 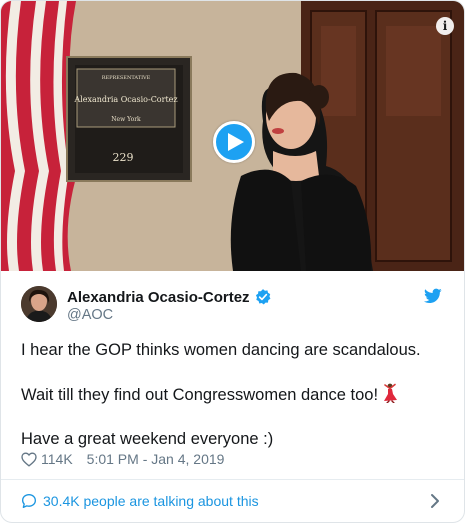 What do you see at coordinates (433, 296) in the screenshot?
I see `twitter-bird-icon` at bounding box center [433, 296].